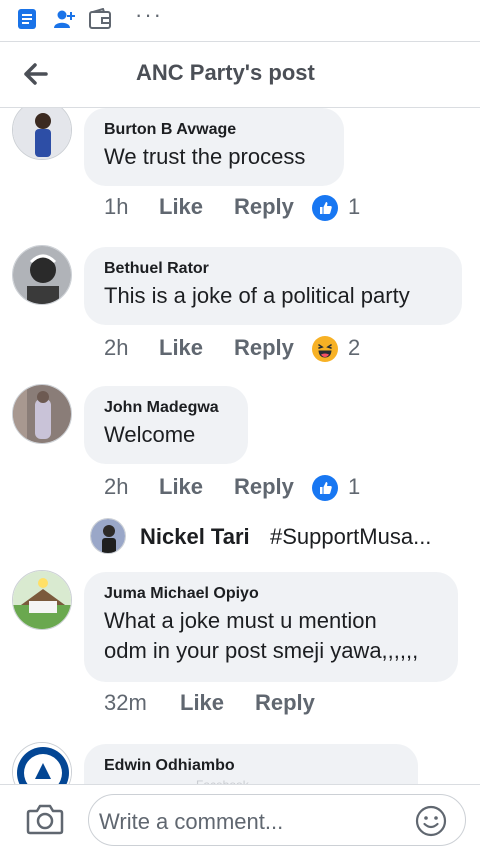  What do you see at coordinates (261, 650) in the screenshot?
I see `comment-text-line: odm in your post smeji yawa,,,,,,` at bounding box center [261, 650].